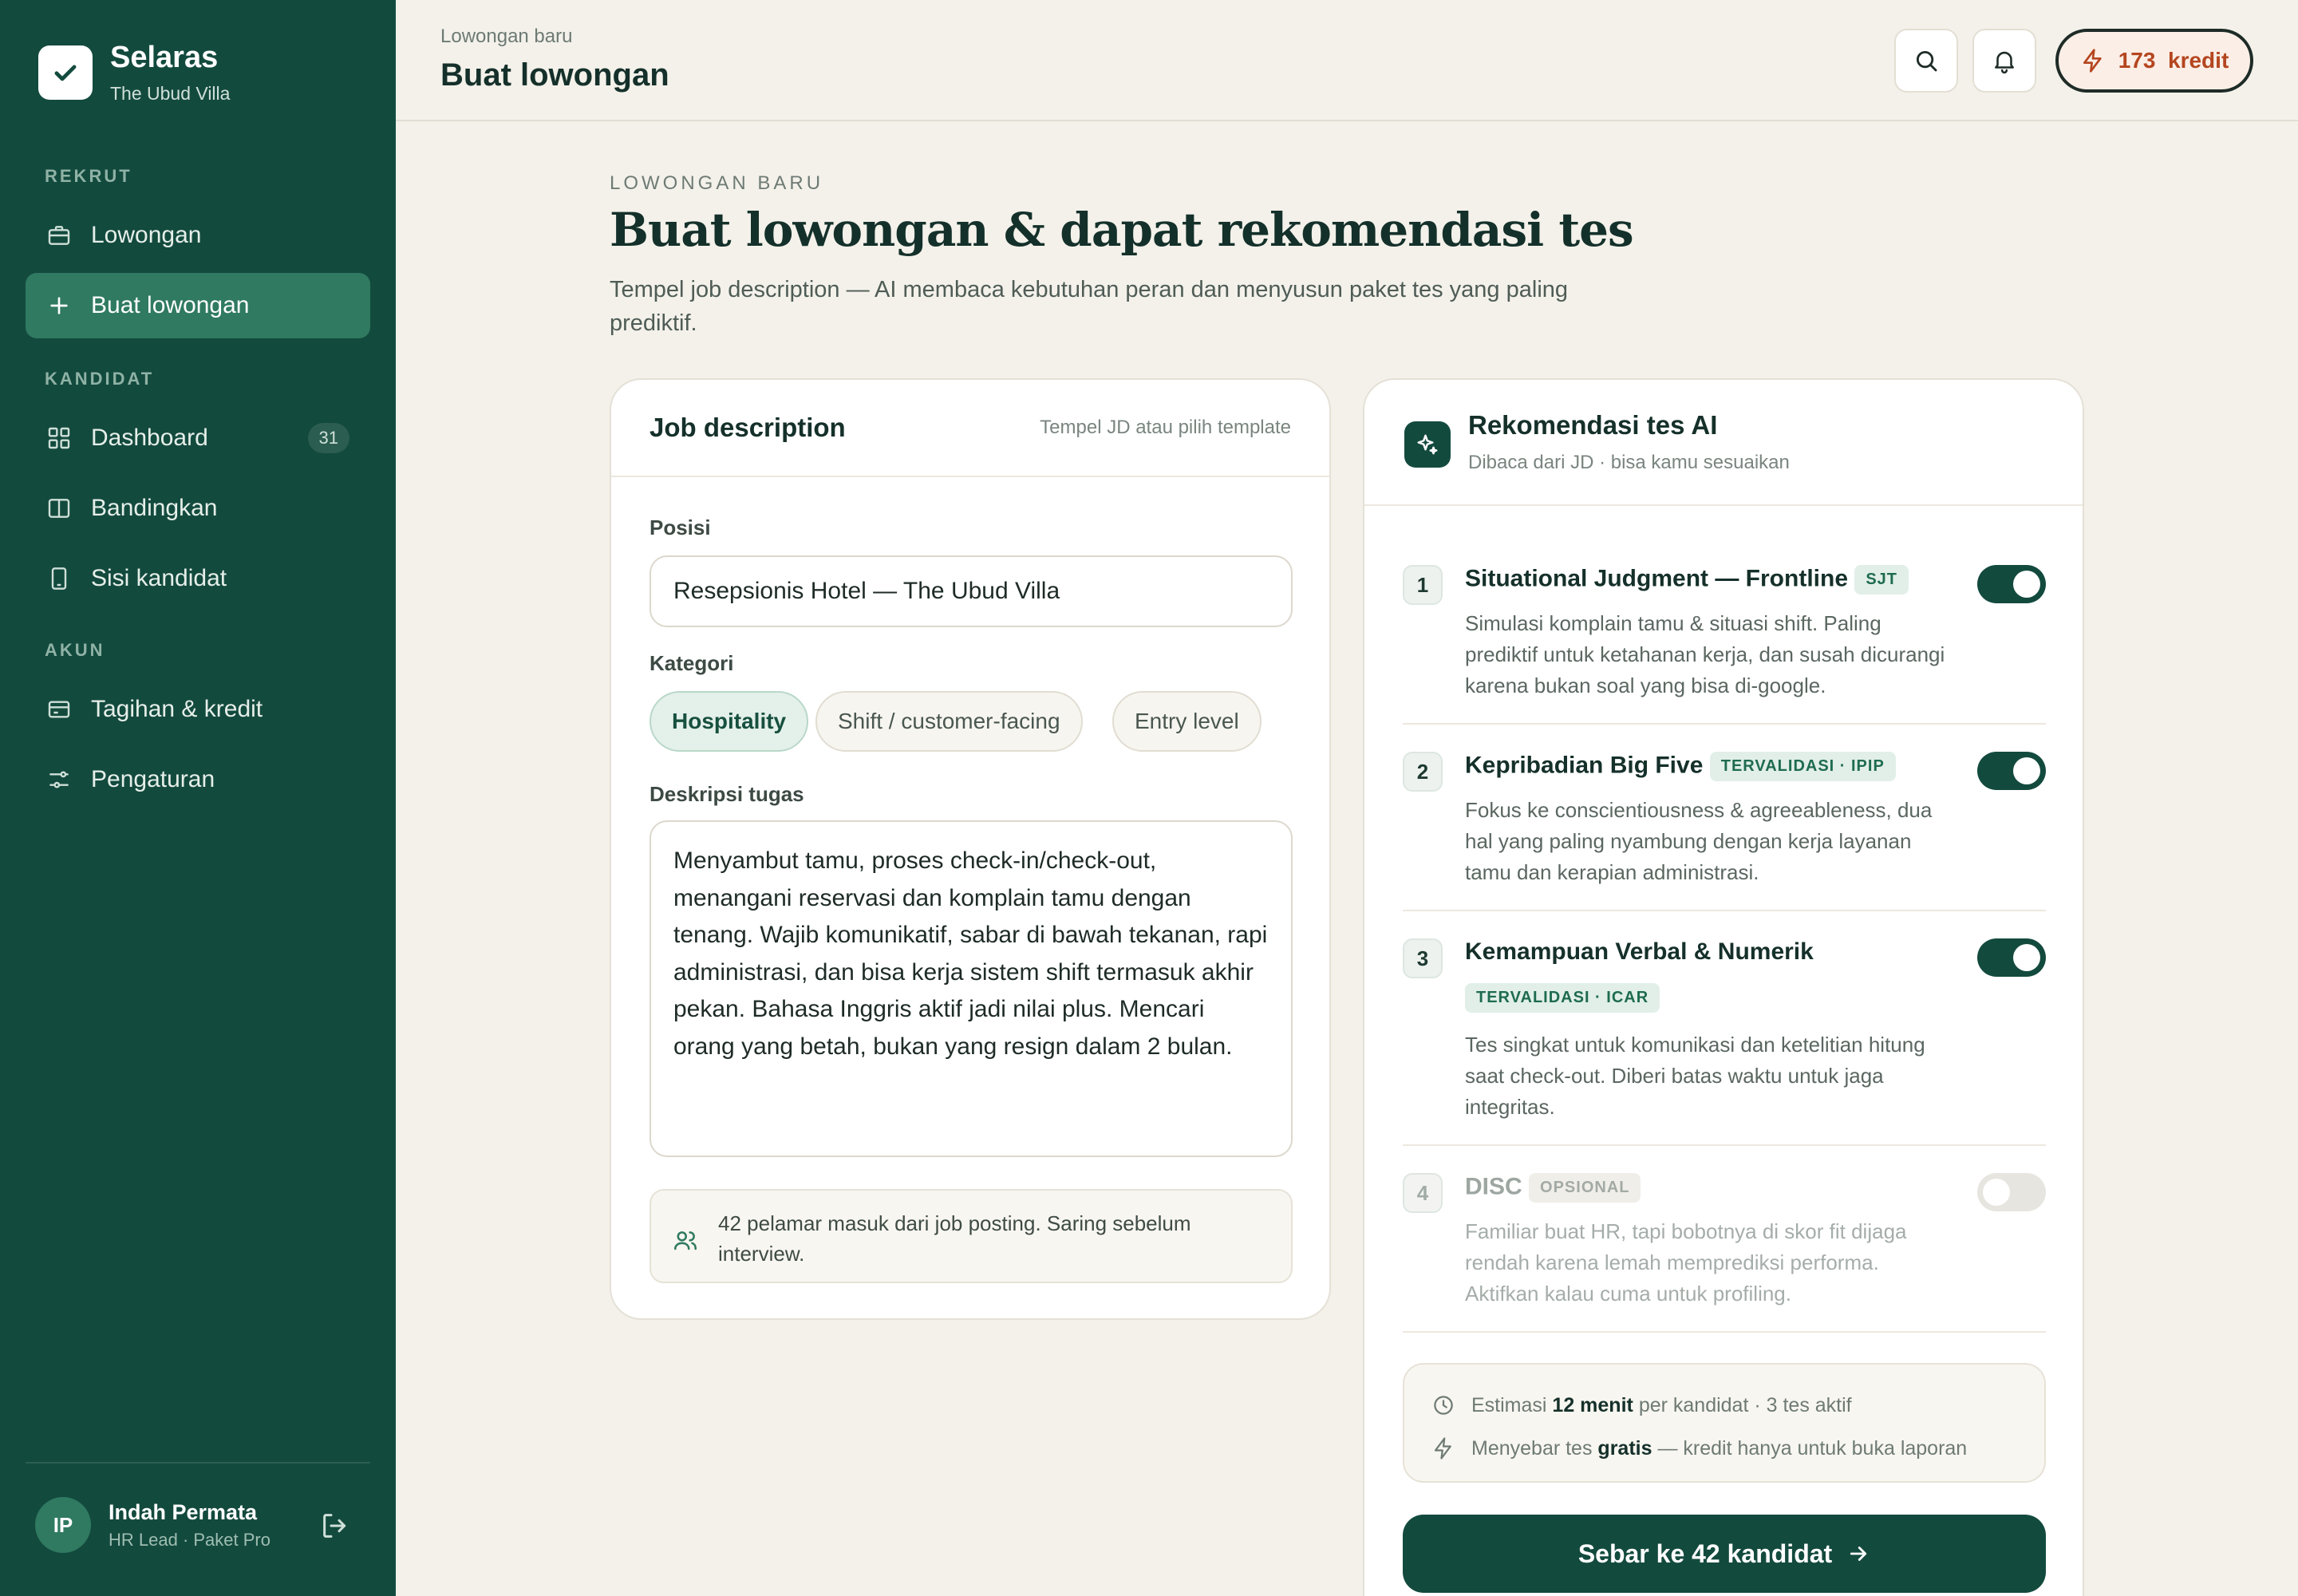 The image size is (2298, 1596). I want to click on tasks-label: Deskripsi tugas, so click(727, 794).